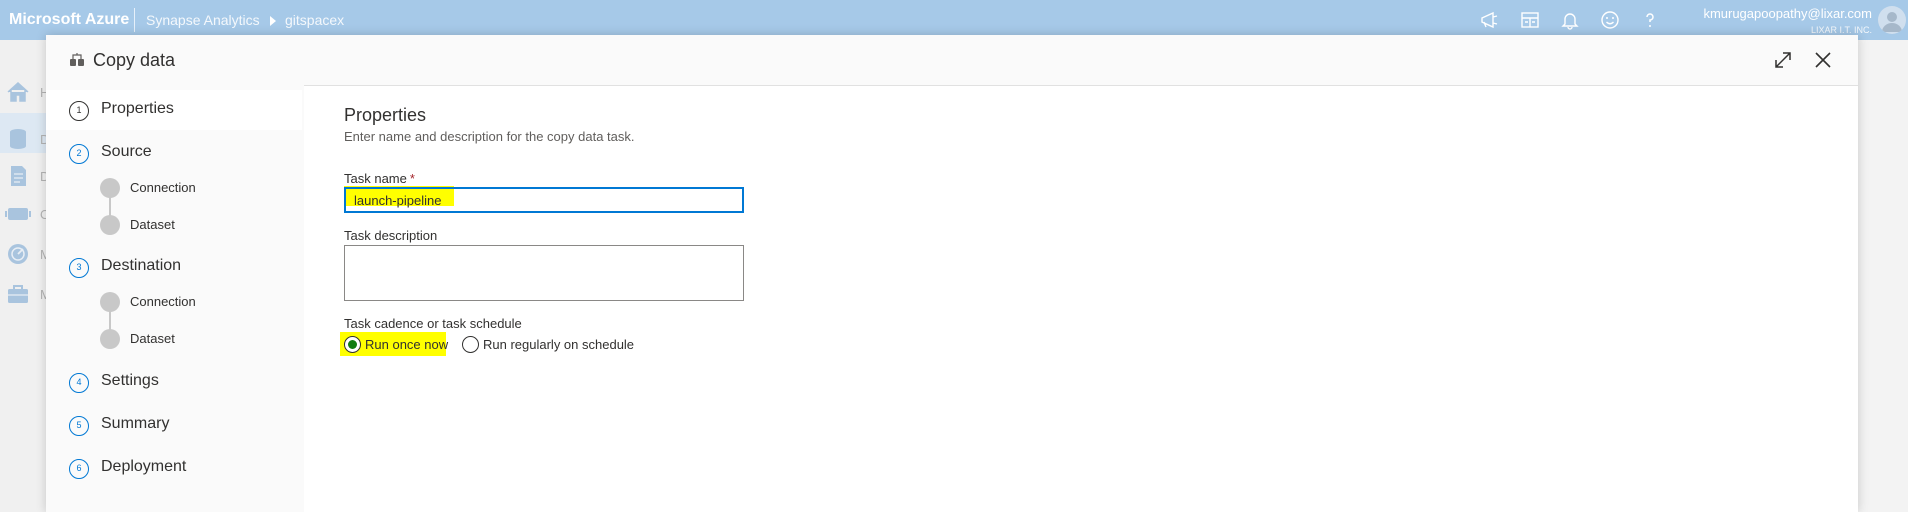 Image resolution: width=1908 pixels, height=512 pixels. Describe the element at coordinates (407, 344) in the screenshot. I see `radio-label: Run once now` at that location.